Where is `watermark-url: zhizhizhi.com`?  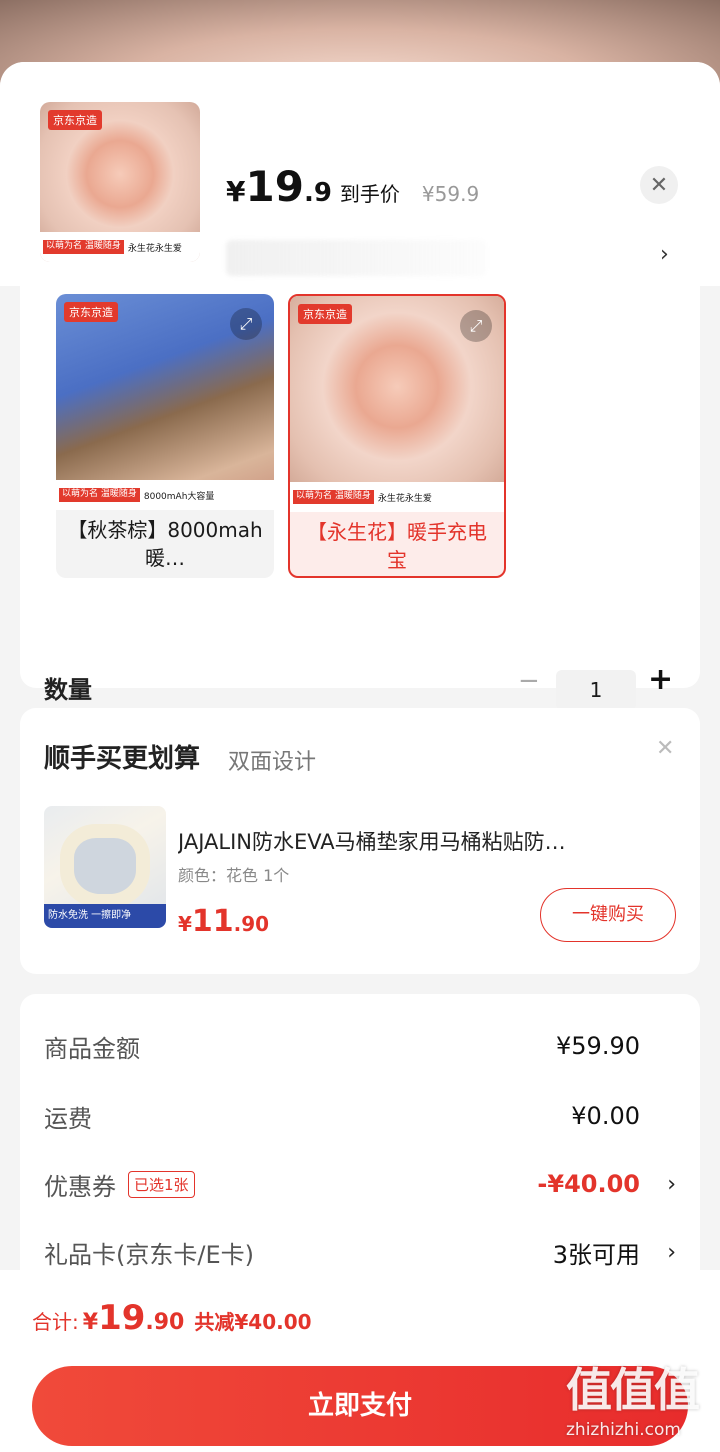 watermark-url: zhizhizhi.com is located at coordinates (623, 1430).